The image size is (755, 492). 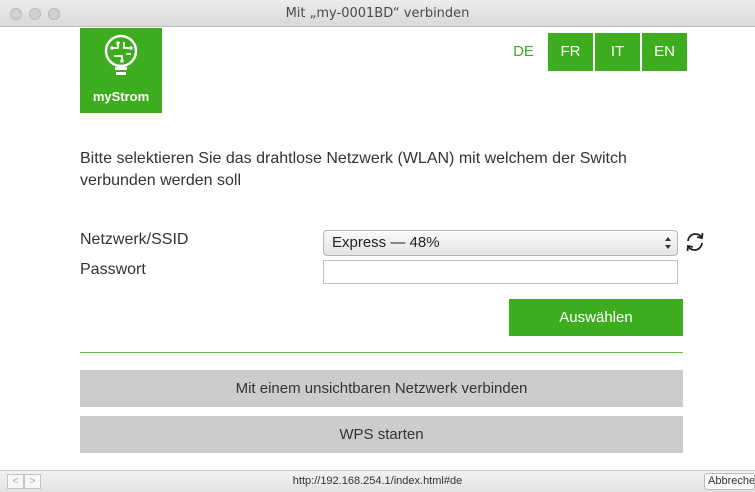 I want to click on language-switcher: DE FR IT EN, so click(x=595, y=52).